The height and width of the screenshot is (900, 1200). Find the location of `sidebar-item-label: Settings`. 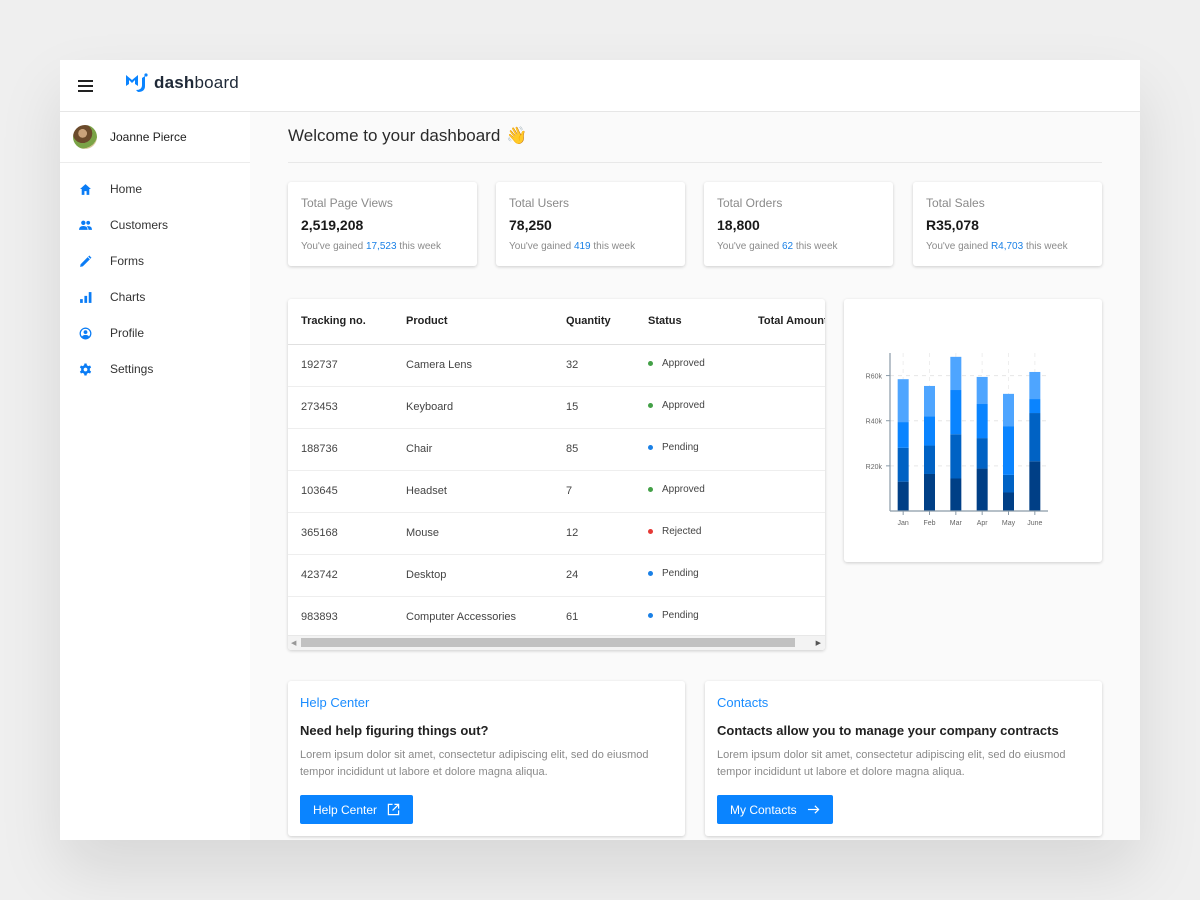

sidebar-item-label: Settings is located at coordinates (132, 369).